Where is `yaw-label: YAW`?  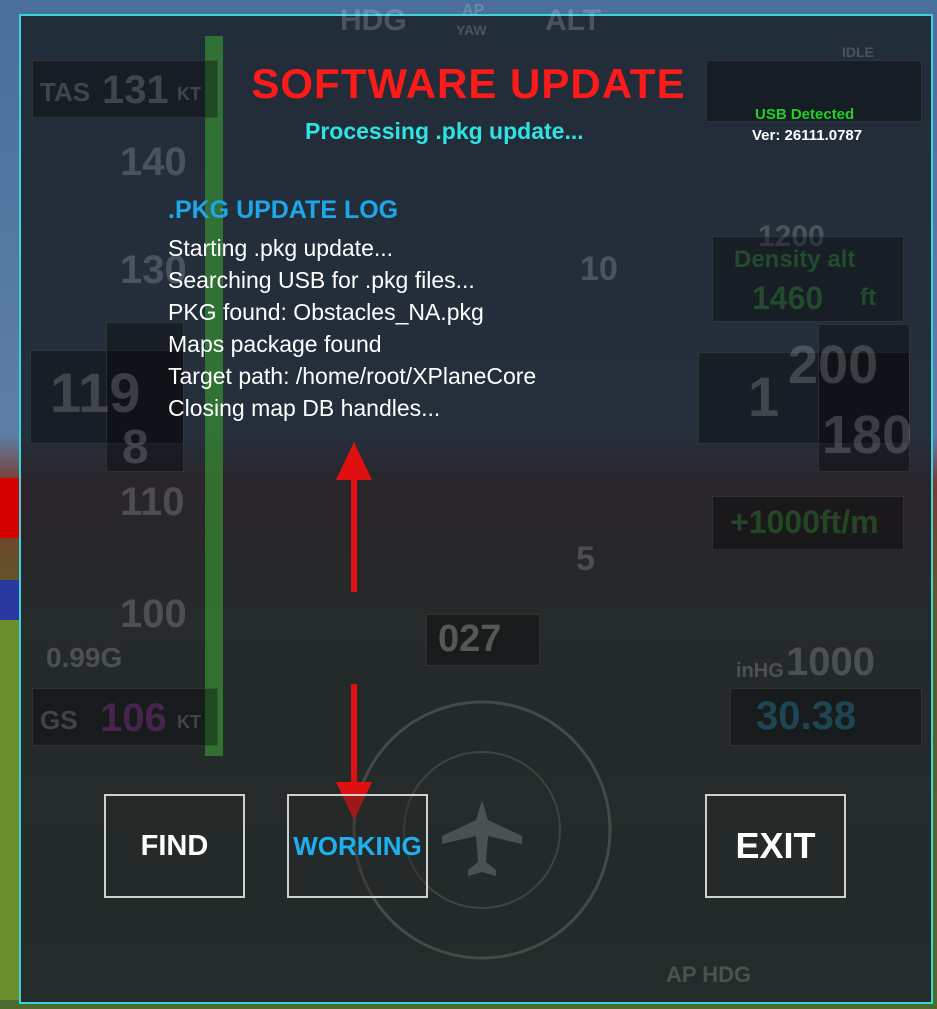 yaw-label: YAW is located at coordinates (471, 30).